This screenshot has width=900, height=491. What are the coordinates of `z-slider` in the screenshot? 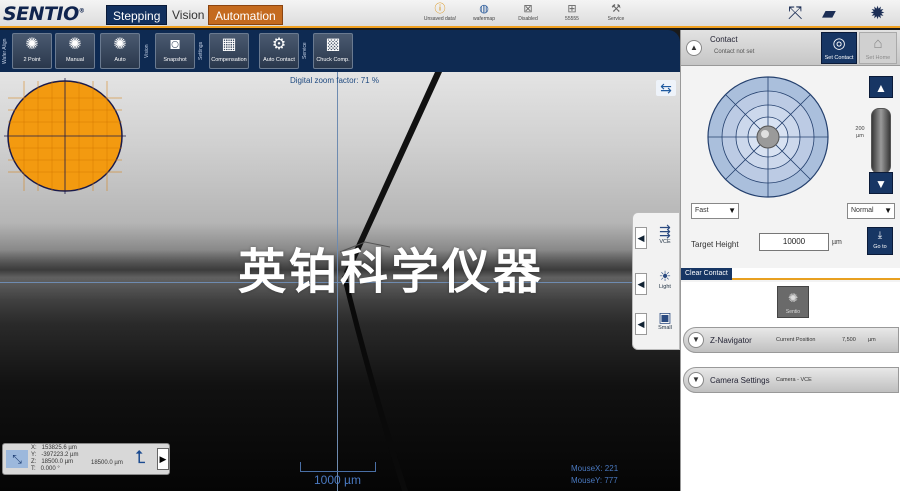 It's located at (881, 141).